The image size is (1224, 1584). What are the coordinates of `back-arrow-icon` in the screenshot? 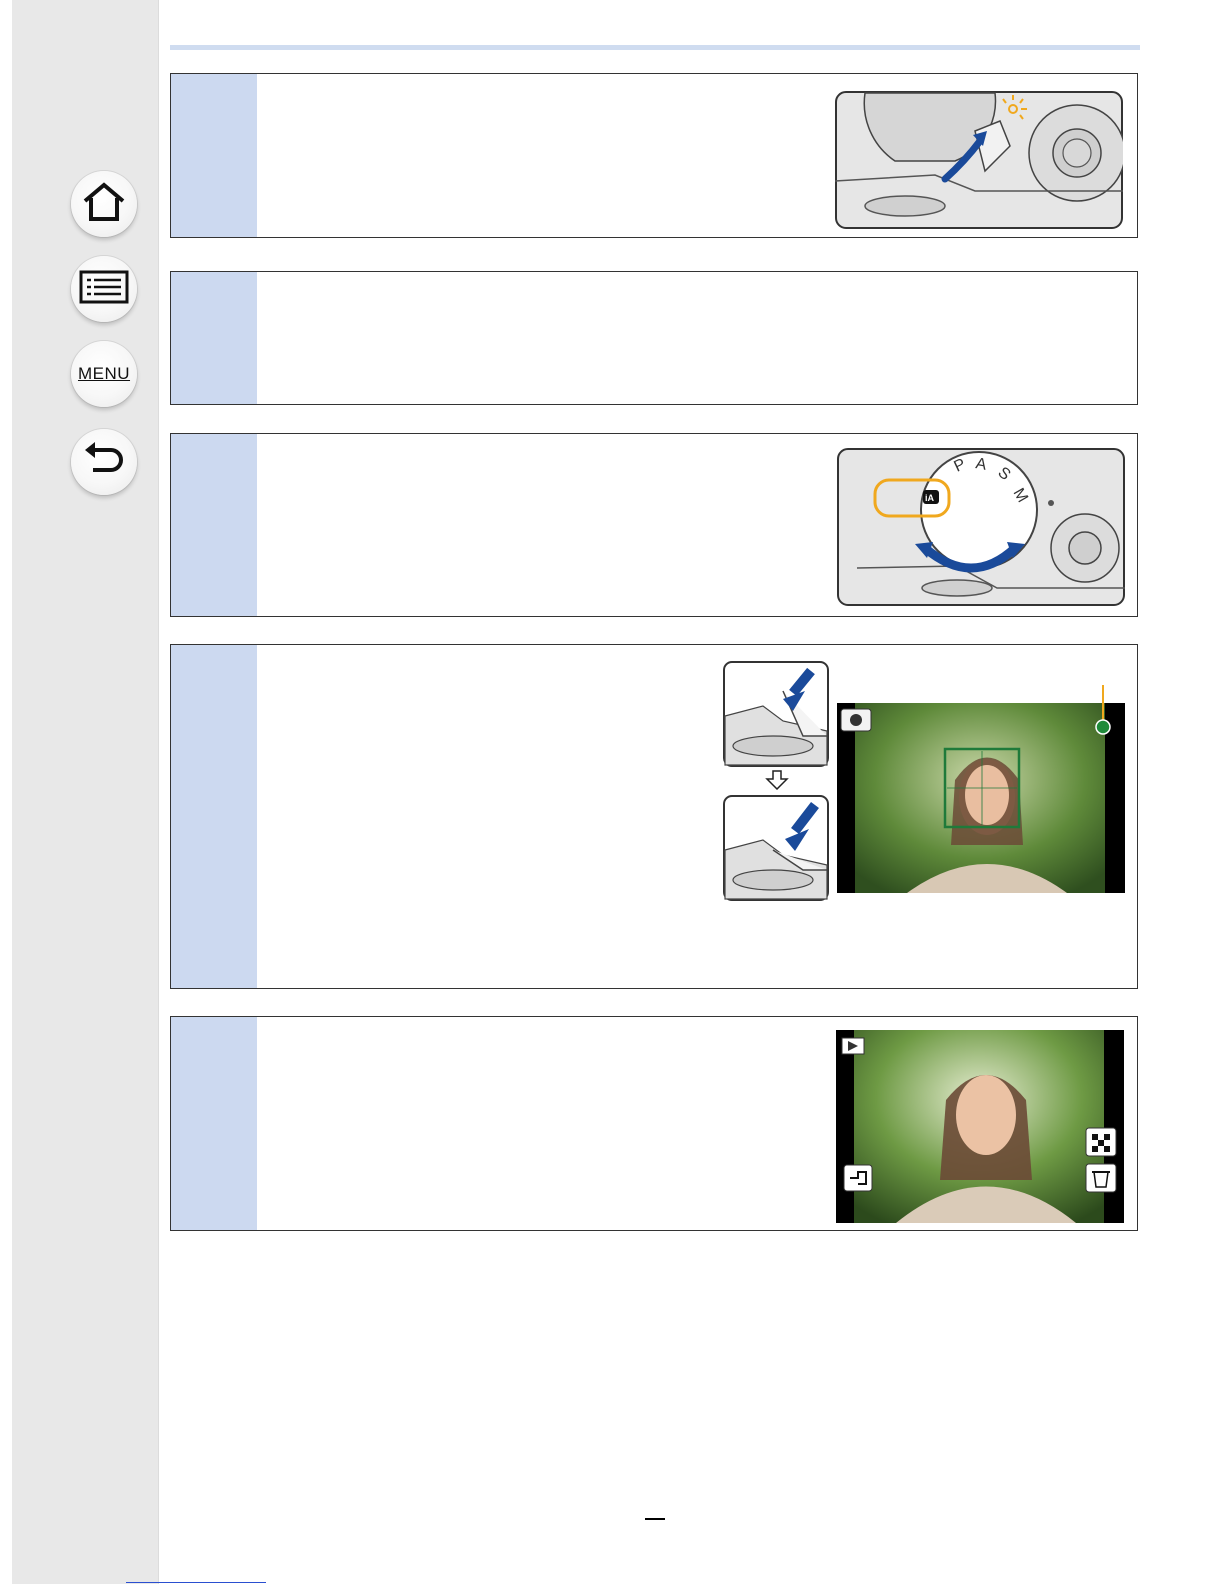 It's located at (104, 462).